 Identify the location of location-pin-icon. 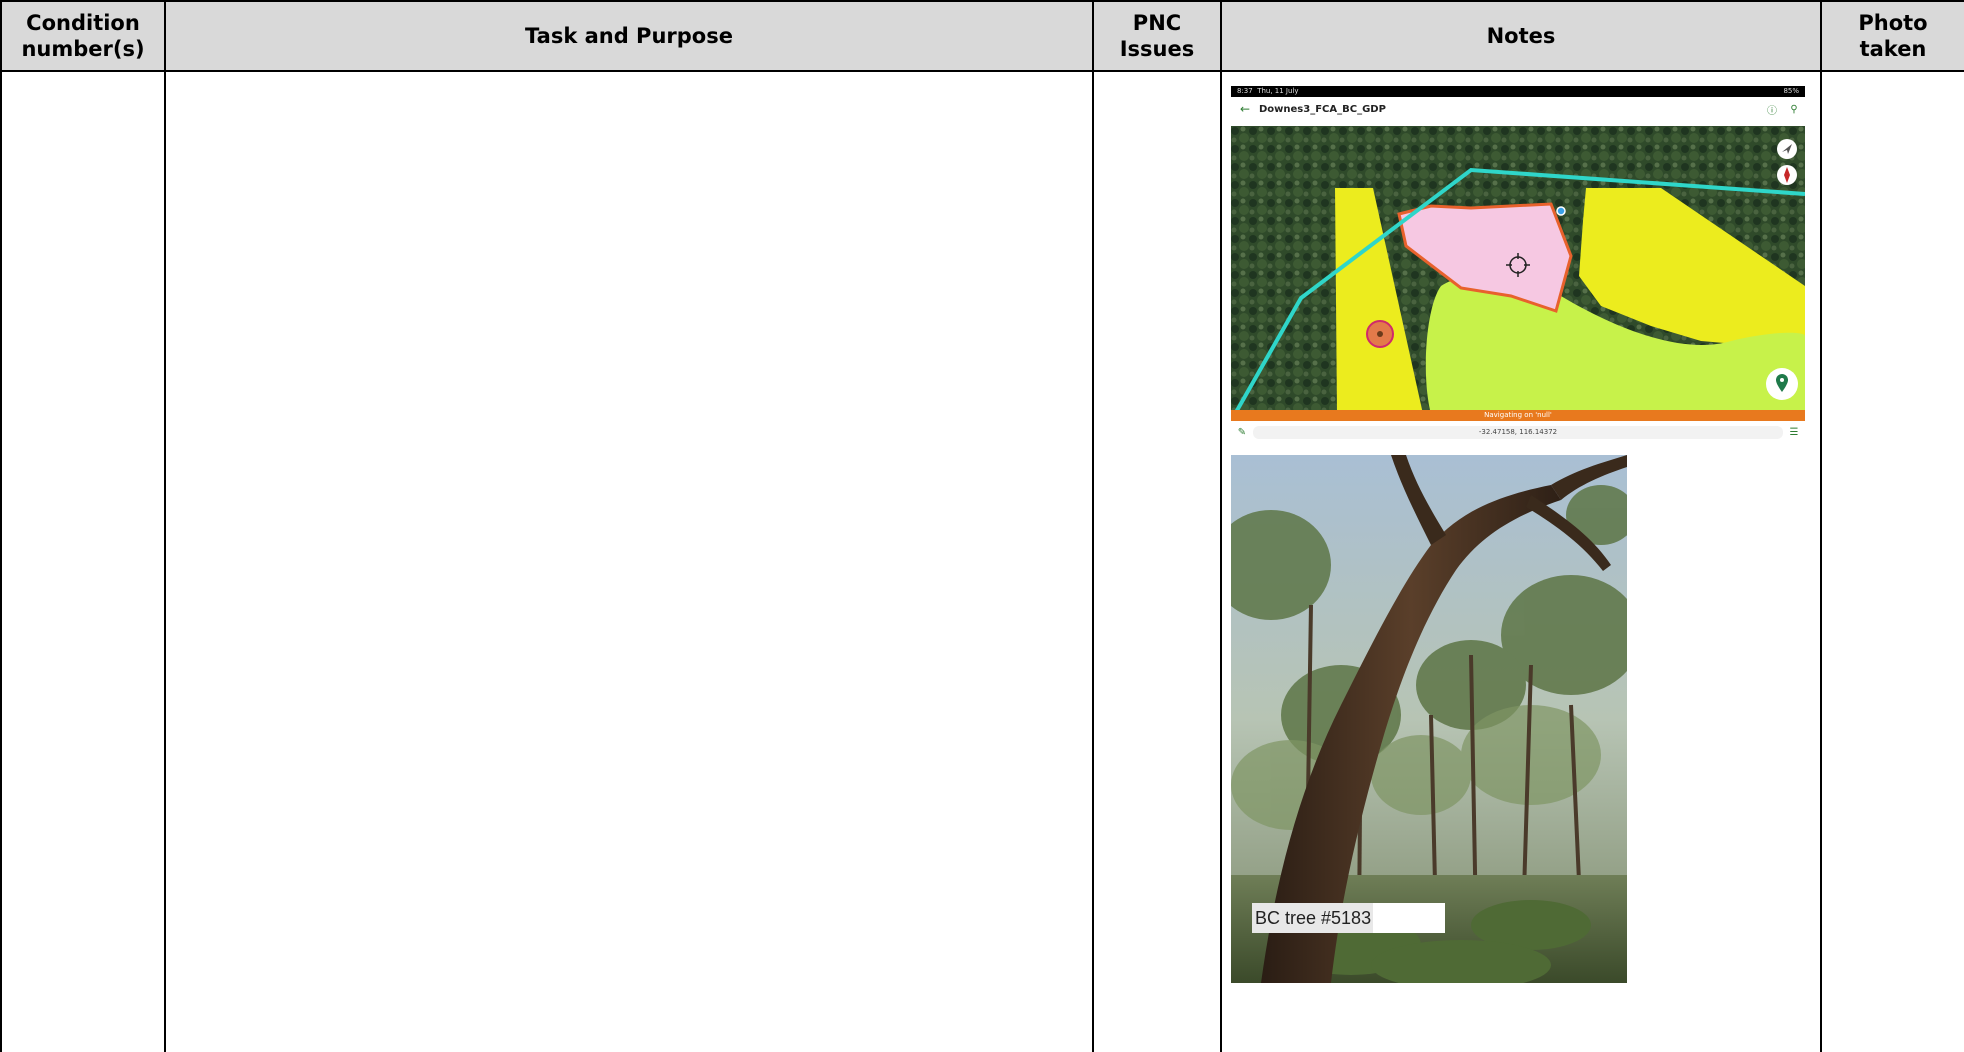
(1782, 384).